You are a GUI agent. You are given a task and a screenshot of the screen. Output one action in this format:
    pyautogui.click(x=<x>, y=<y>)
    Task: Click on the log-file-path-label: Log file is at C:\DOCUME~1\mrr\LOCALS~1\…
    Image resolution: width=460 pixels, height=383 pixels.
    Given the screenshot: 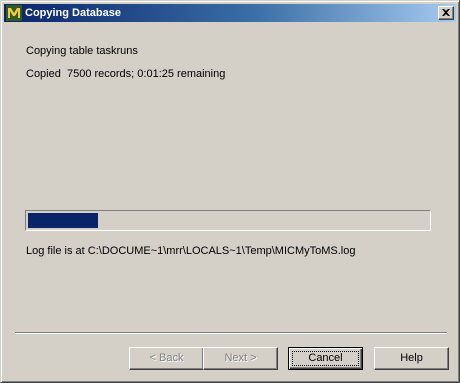 What is the action you would take?
    pyautogui.click(x=191, y=251)
    